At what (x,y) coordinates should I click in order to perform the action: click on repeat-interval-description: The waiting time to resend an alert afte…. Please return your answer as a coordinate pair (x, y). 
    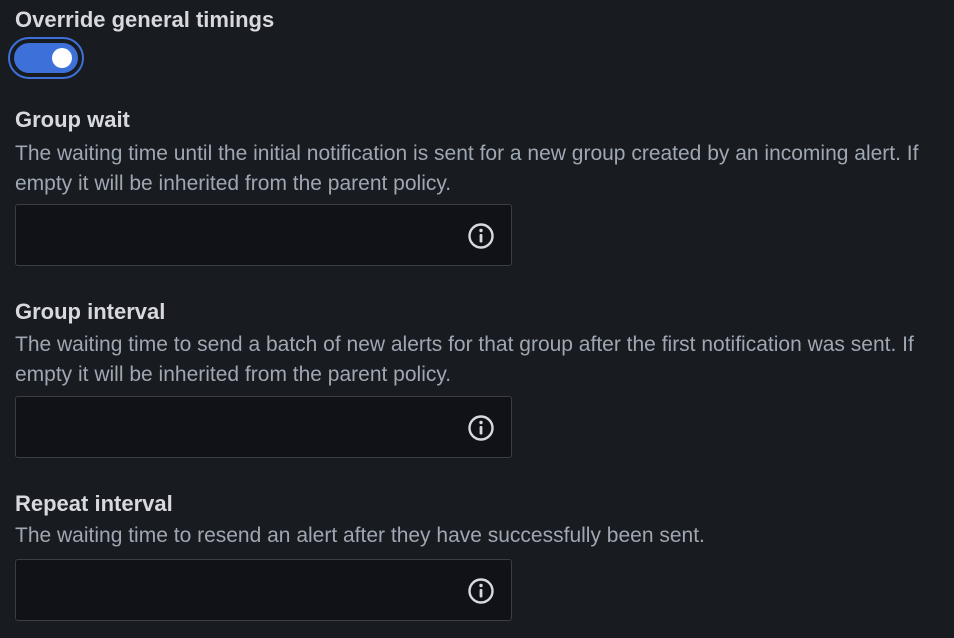
    Looking at the image, I should click on (360, 535).